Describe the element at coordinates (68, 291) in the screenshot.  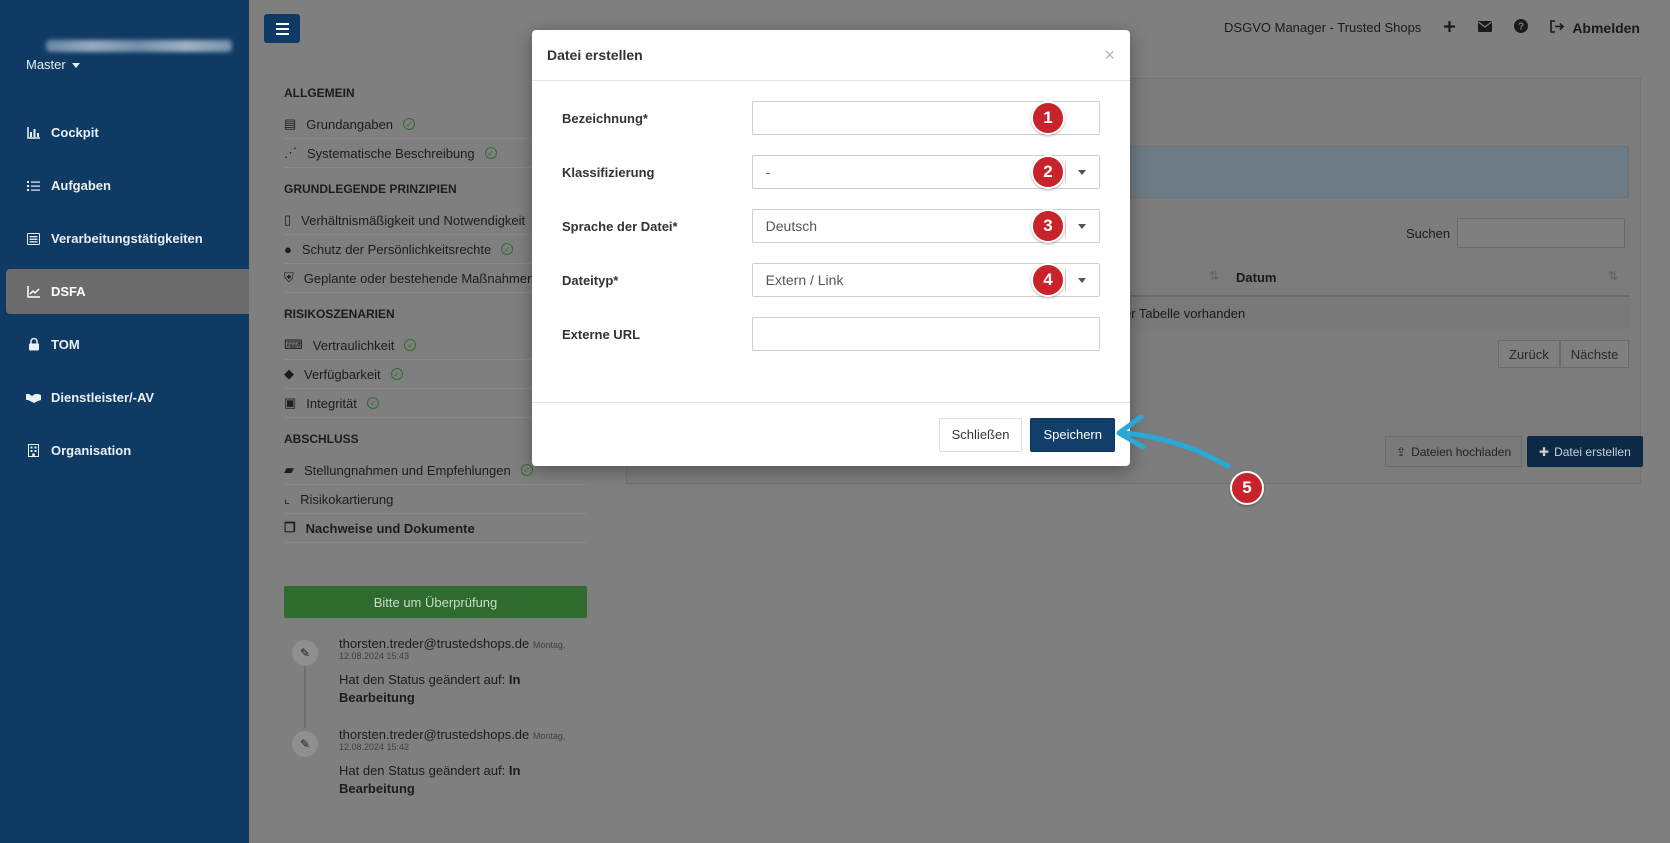
I see `sidebar-item-label: DSFA` at that location.